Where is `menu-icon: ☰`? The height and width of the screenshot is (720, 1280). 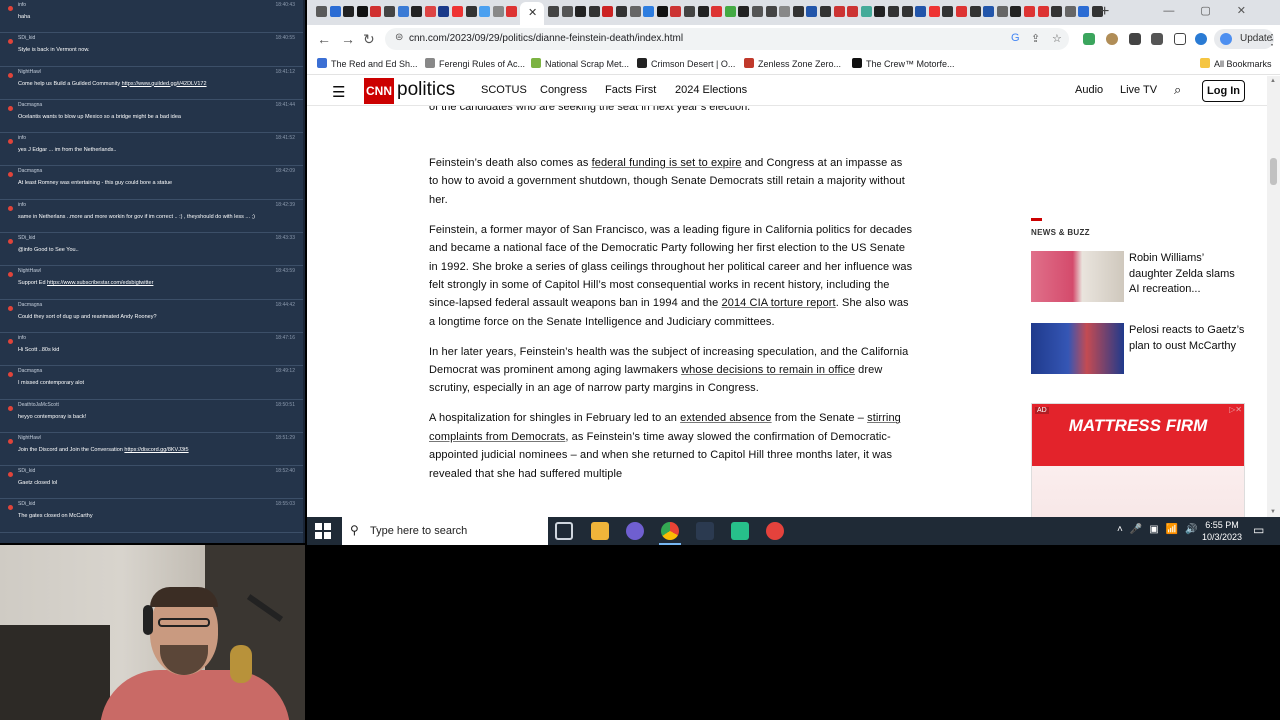
menu-icon: ☰ is located at coordinates (338, 92).